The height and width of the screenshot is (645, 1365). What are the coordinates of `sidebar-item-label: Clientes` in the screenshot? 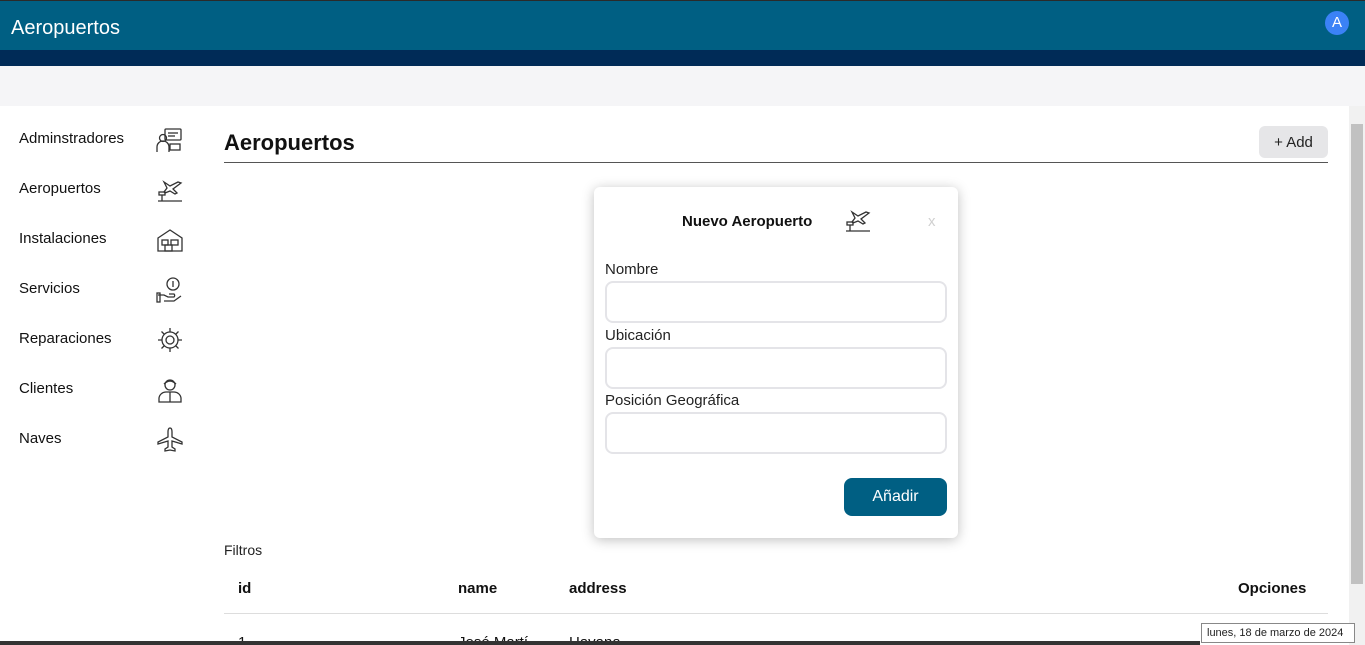 It's located at (46, 388).